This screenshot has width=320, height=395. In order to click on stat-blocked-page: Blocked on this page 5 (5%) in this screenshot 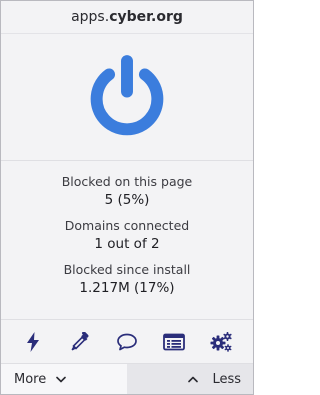, I will do `click(127, 191)`.